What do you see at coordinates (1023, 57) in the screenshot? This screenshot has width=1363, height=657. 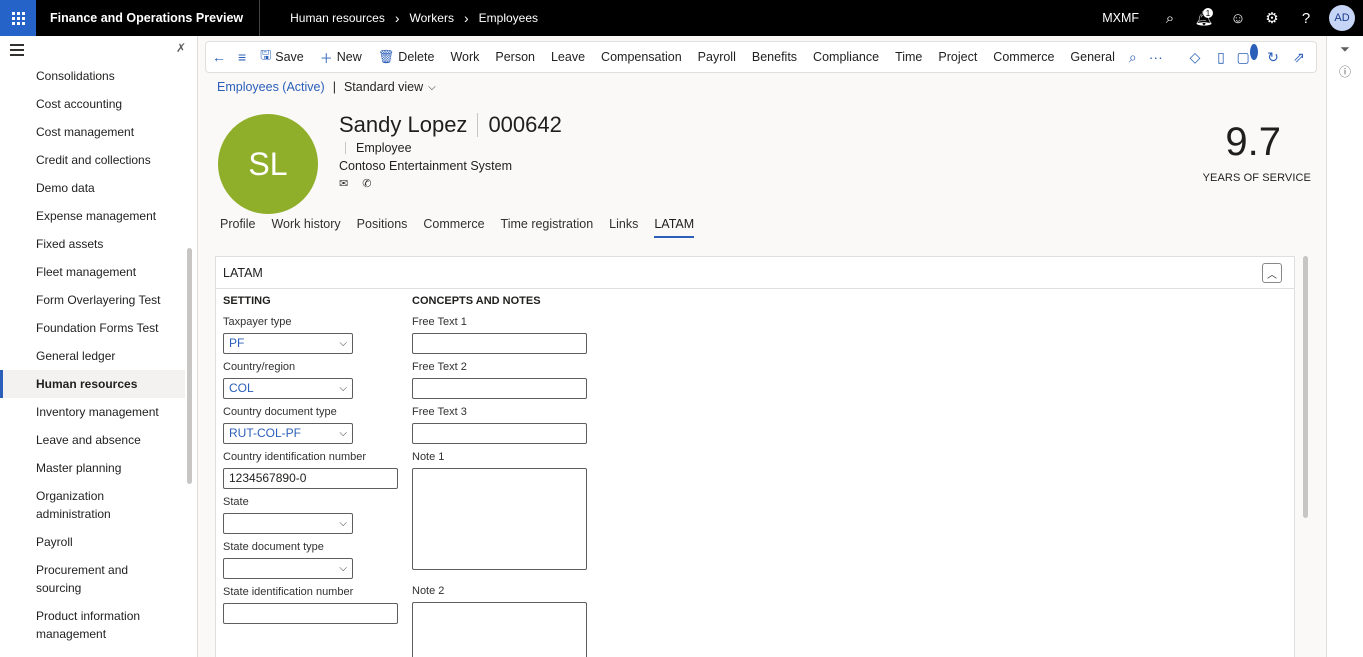 I see `menu-commerce: Commerce` at bounding box center [1023, 57].